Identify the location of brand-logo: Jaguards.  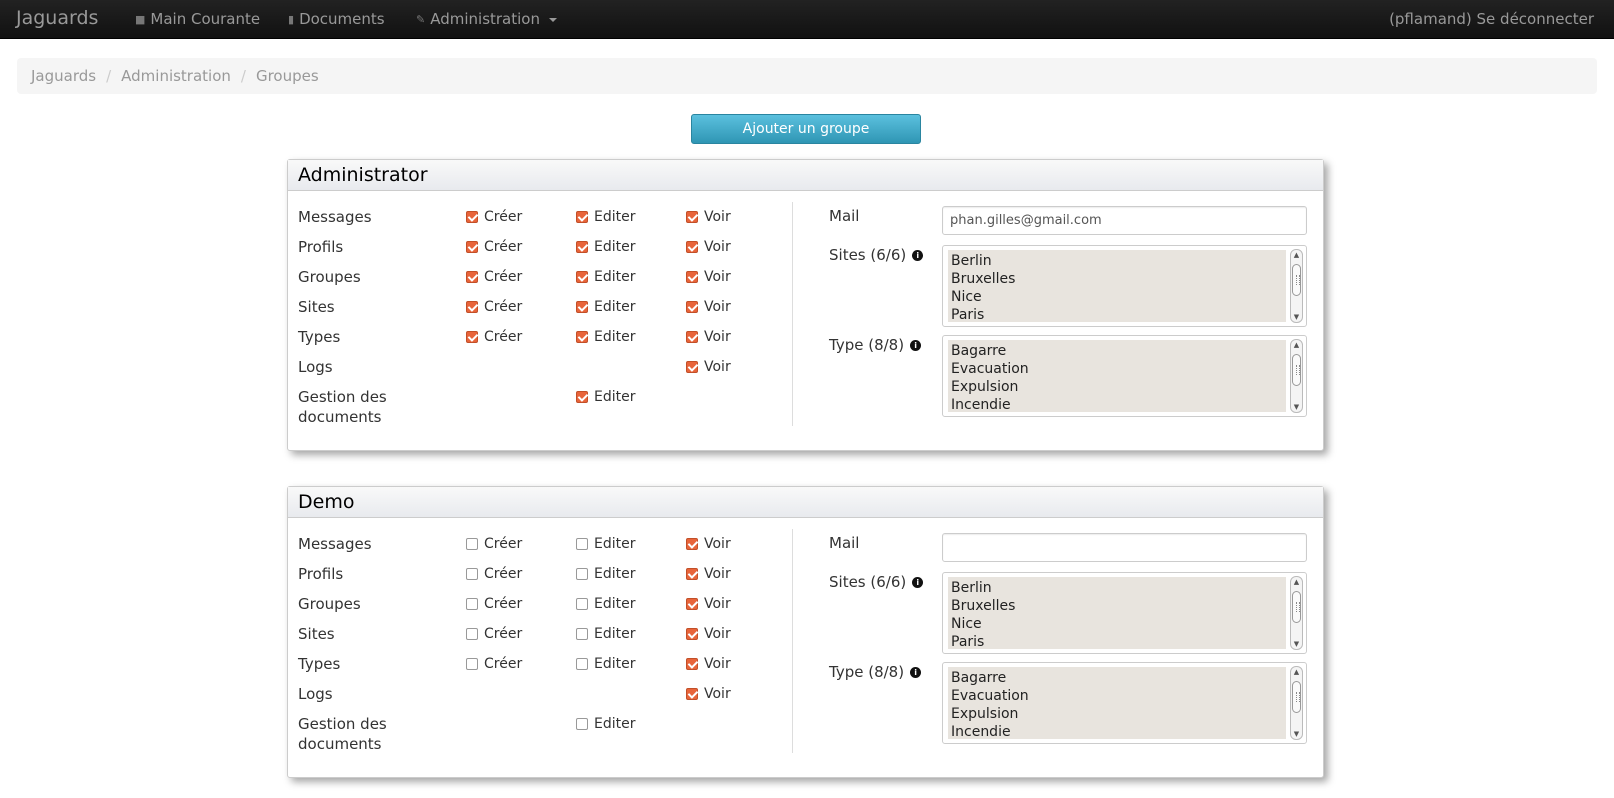
(57, 18).